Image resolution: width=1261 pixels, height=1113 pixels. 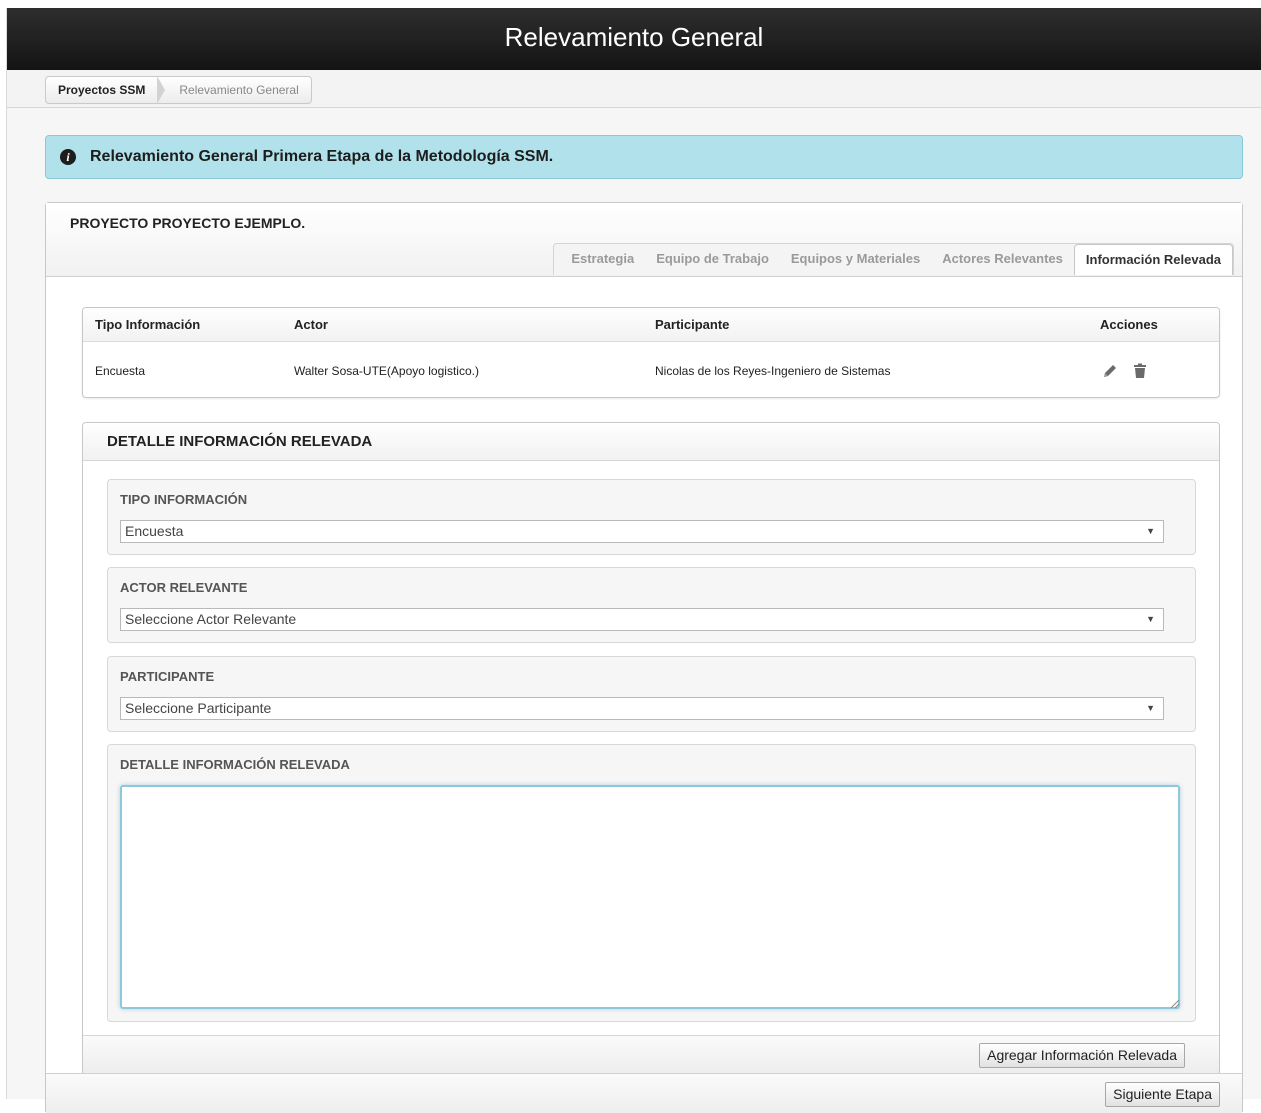 What do you see at coordinates (1002, 259) in the screenshot?
I see `tab-actores-relevantes: Actores Relevantes` at bounding box center [1002, 259].